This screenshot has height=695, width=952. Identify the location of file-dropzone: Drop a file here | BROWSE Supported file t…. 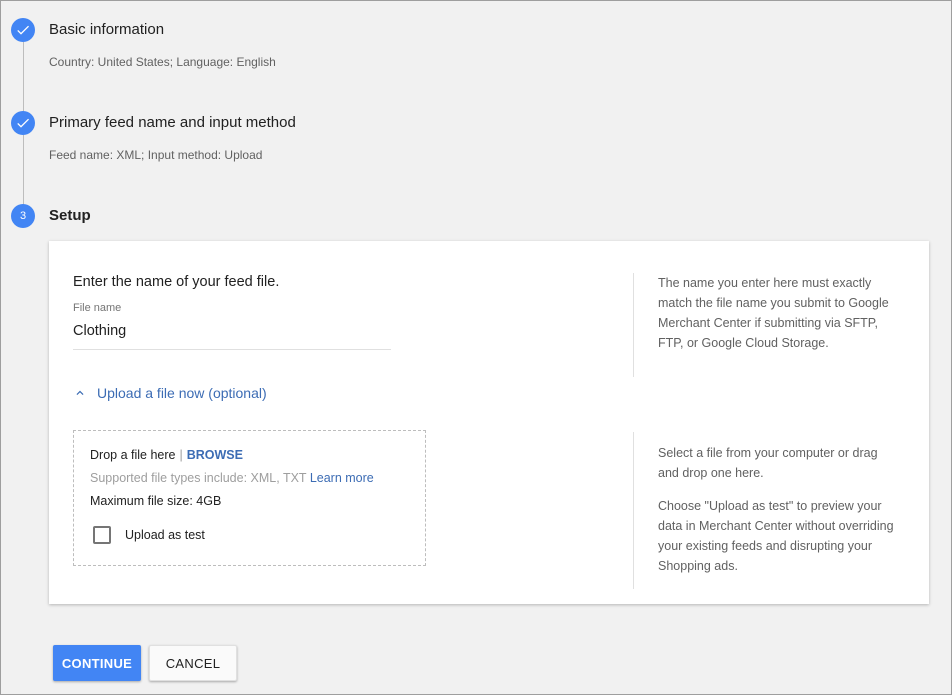
(249, 498).